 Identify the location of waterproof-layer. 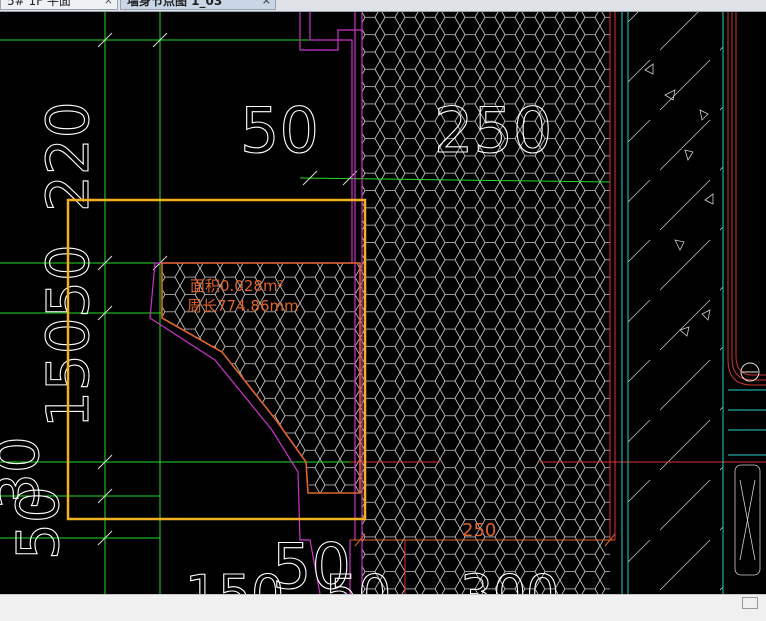
(746, 199).